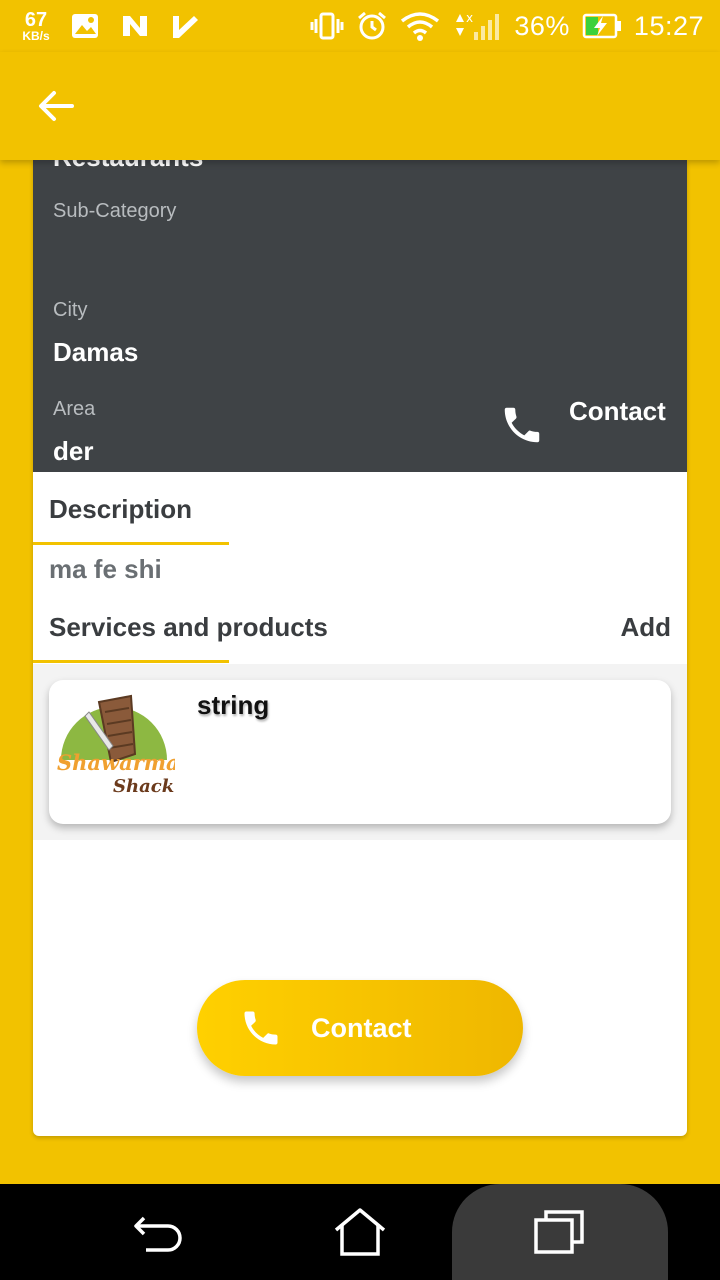  Describe the element at coordinates (121, 509) in the screenshot. I see `description-title: Description` at that location.